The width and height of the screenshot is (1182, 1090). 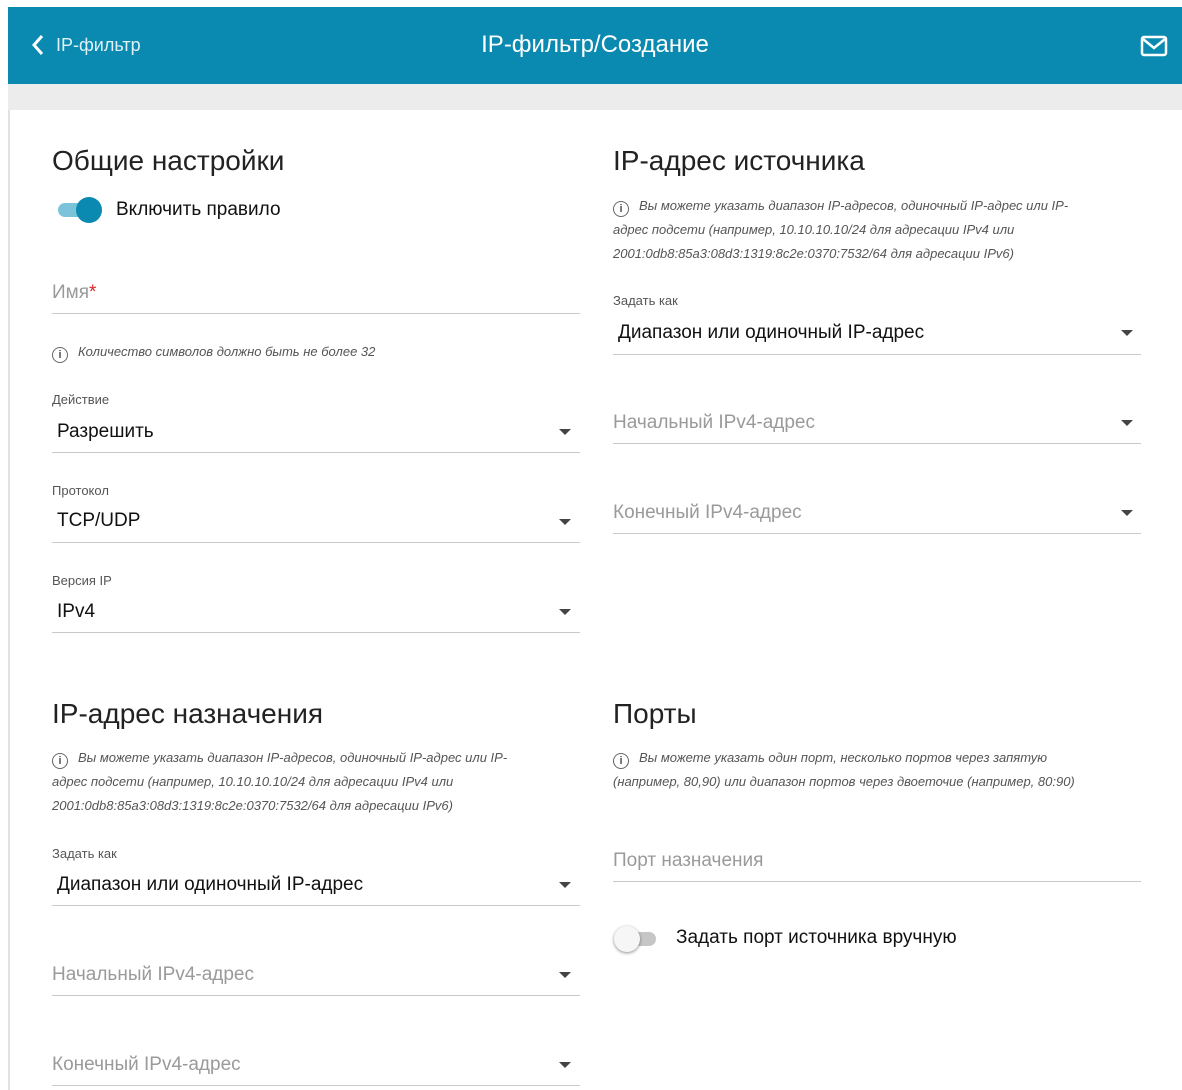 What do you see at coordinates (739, 160) in the screenshot?
I see `source-ip-title: IP-адрес источника` at bounding box center [739, 160].